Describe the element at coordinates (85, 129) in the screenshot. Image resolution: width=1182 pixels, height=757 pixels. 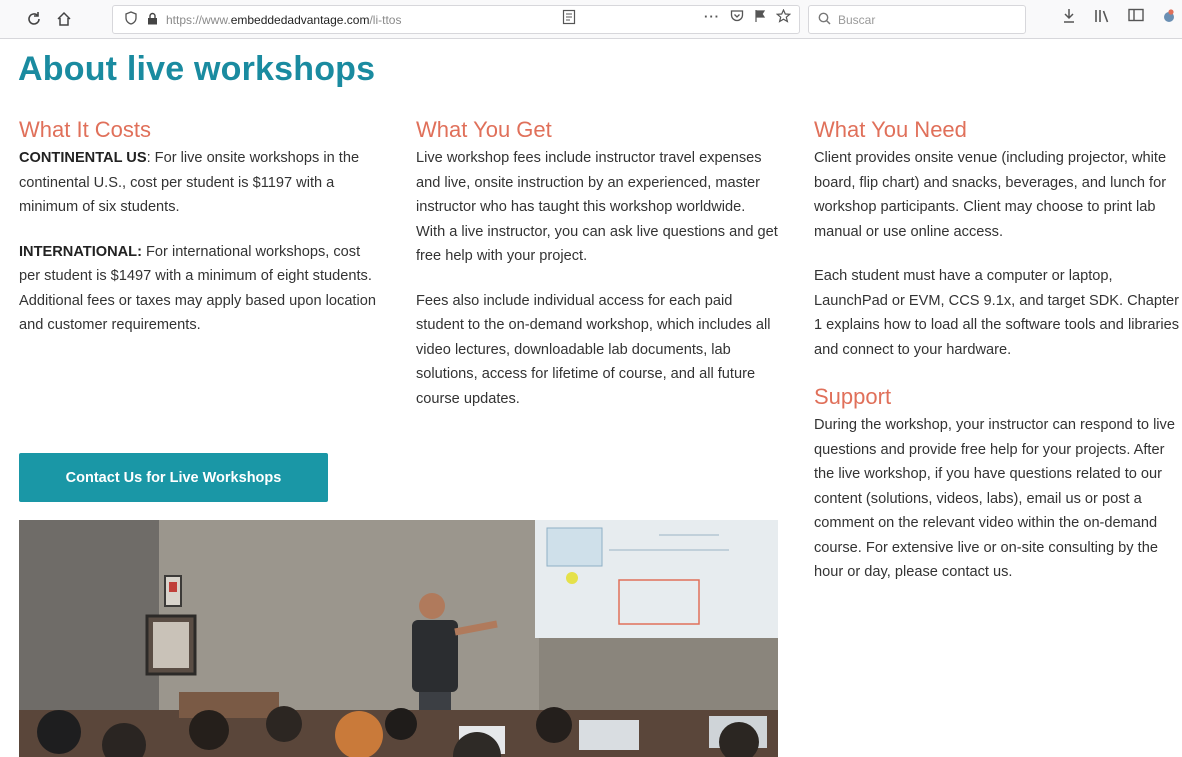
I see `costs-heading: What It Costs` at that location.